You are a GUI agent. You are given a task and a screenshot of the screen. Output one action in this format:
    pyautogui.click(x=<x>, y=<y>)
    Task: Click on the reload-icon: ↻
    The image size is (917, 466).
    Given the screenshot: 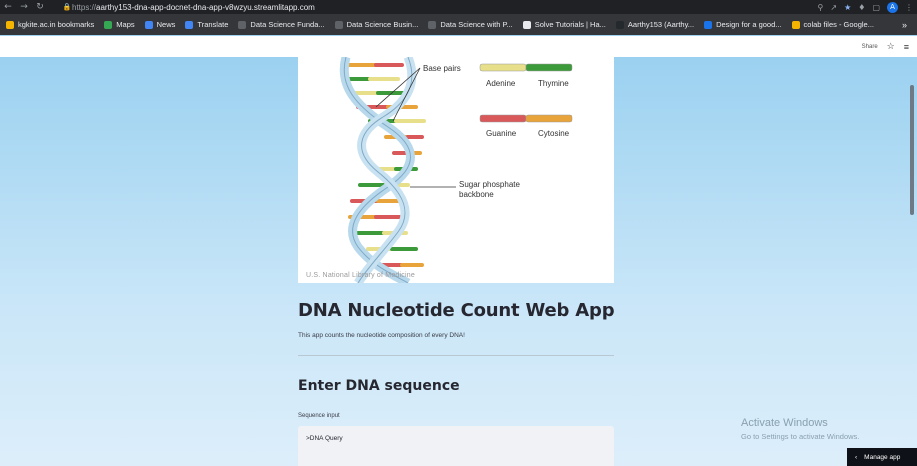 What is the action you would take?
    pyautogui.click(x=40, y=7)
    